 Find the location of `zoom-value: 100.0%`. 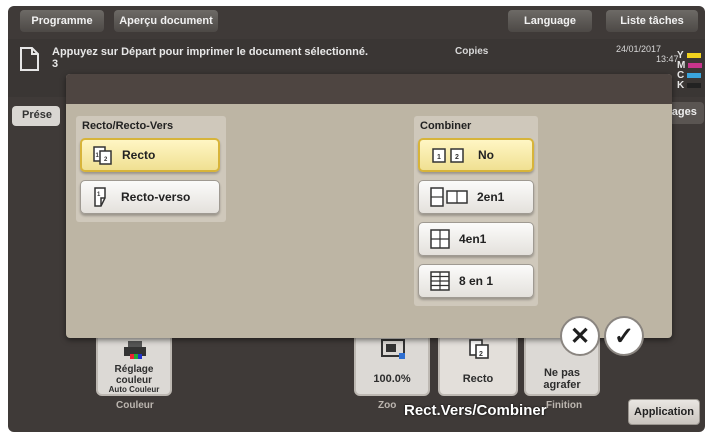

zoom-value: 100.0% is located at coordinates (392, 379).